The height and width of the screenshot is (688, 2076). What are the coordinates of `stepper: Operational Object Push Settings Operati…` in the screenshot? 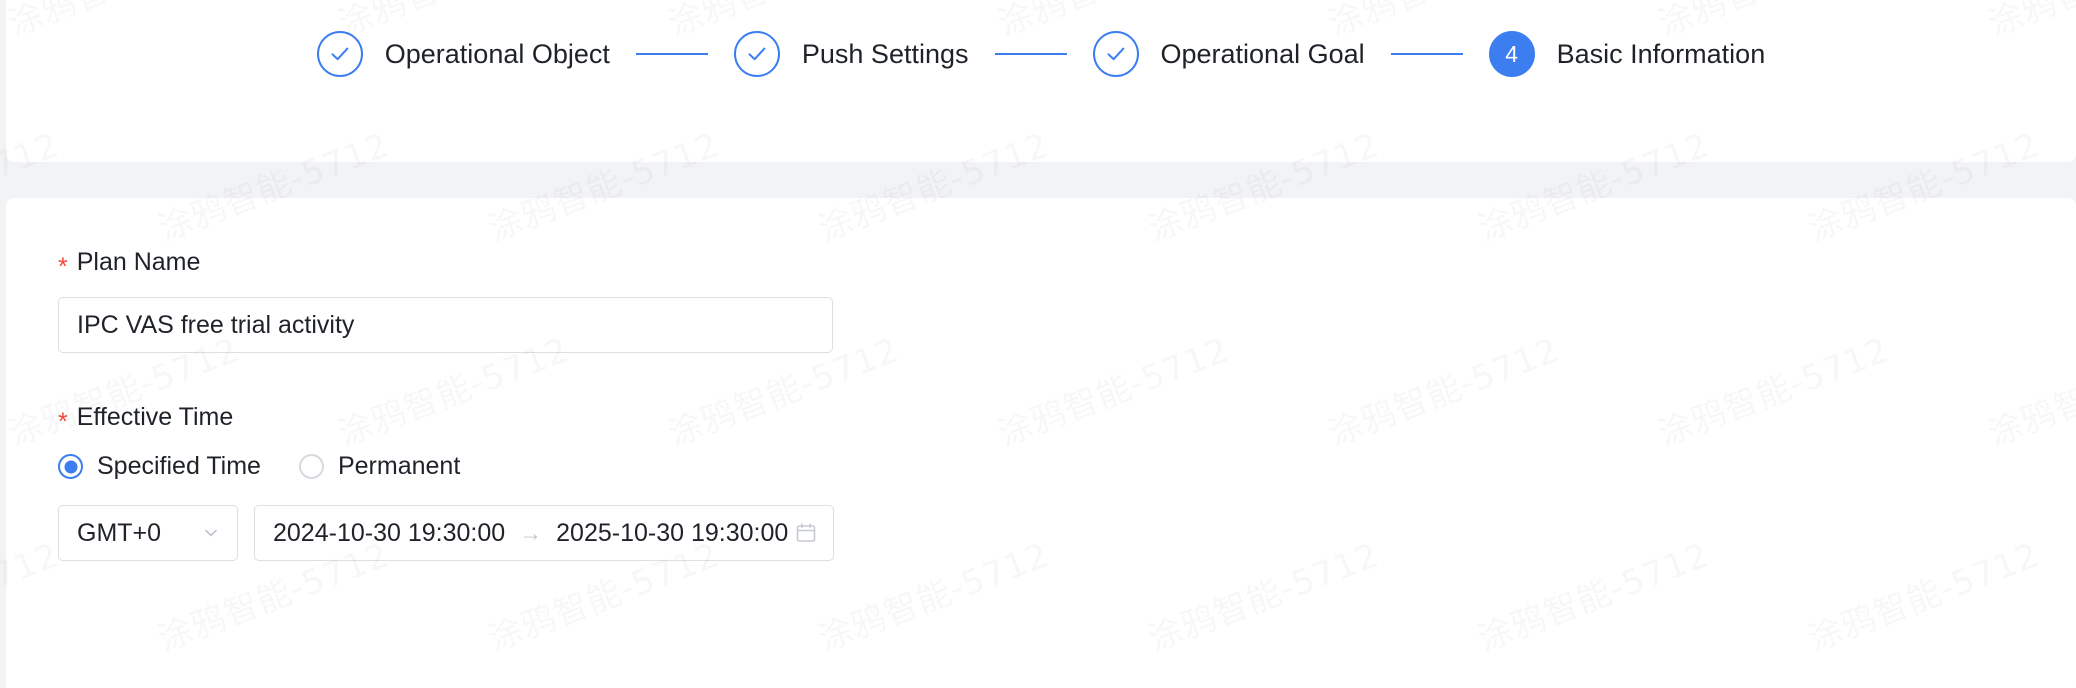 It's located at (1041, 54).